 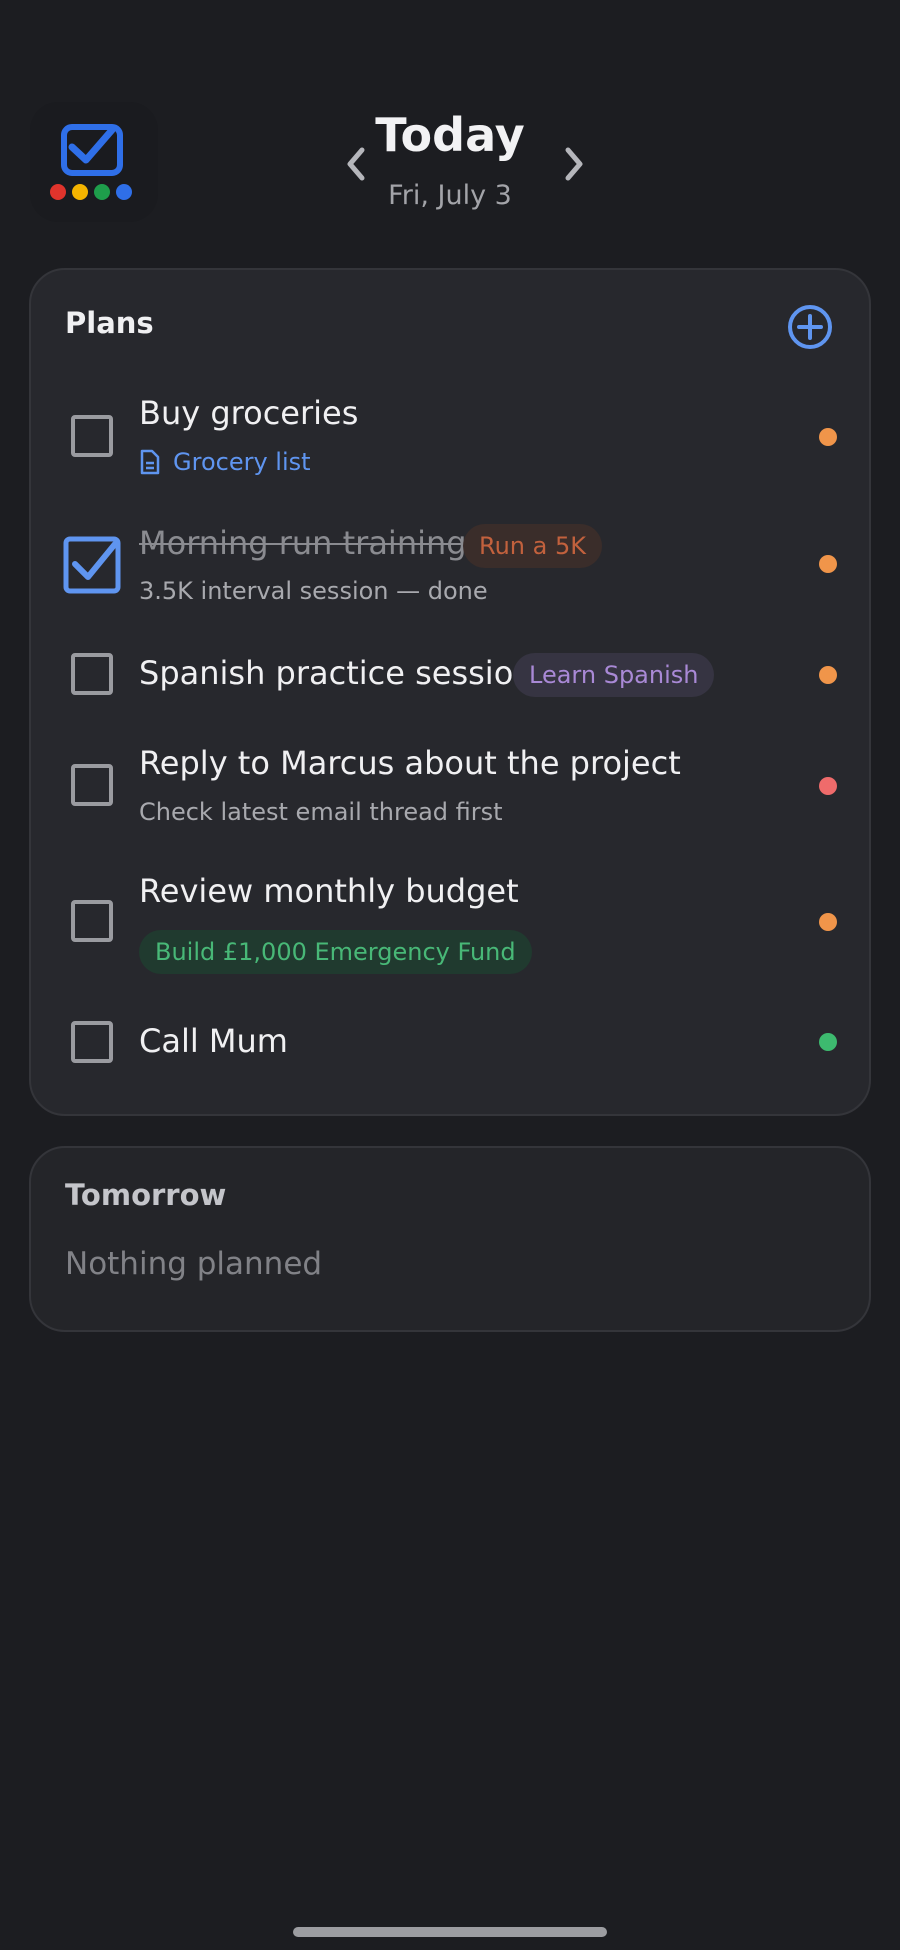 What do you see at coordinates (410, 763) in the screenshot?
I see `task-title: Reply to Marcus about the project` at bounding box center [410, 763].